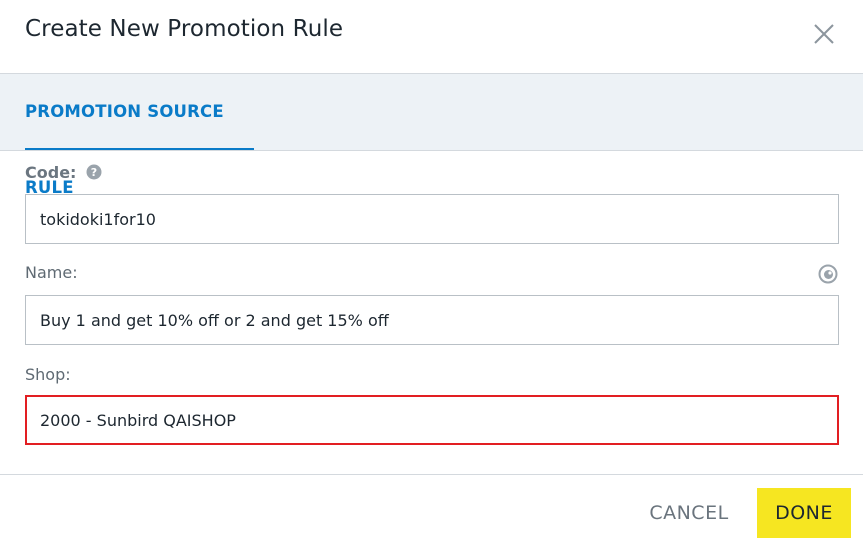  What do you see at coordinates (432, 420) in the screenshot?
I see `shop-input` at bounding box center [432, 420].